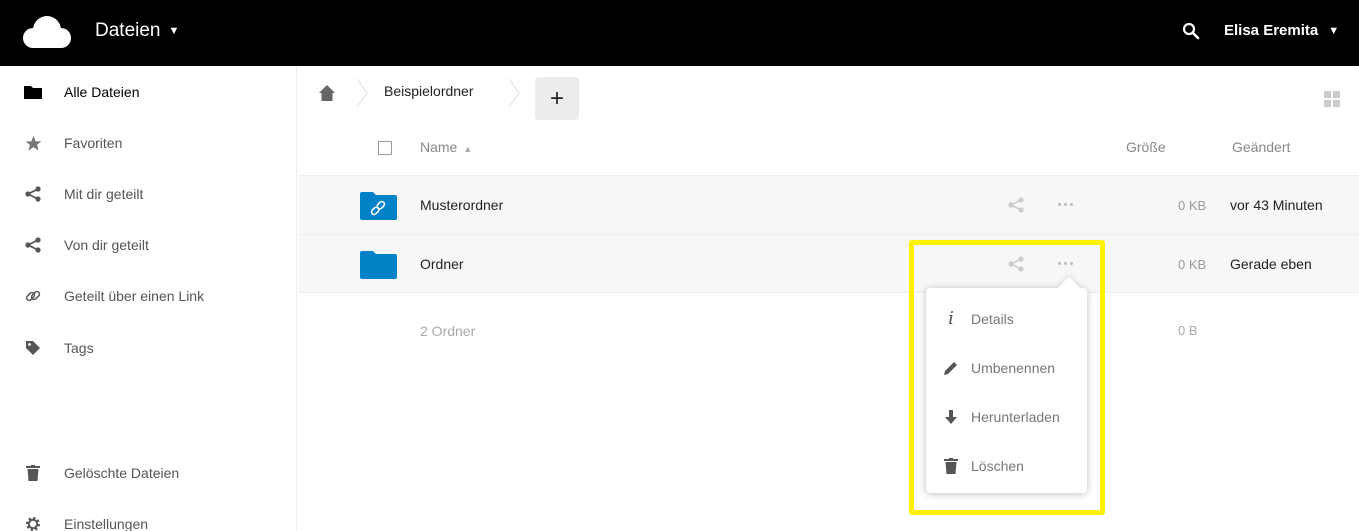 Image resolution: width=1359 pixels, height=531 pixels. What do you see at coordinates (828, 263) in the screenshot?
I see `table-row: Ordner 0 KB Gerade eben` at bounding box center [828, 263].